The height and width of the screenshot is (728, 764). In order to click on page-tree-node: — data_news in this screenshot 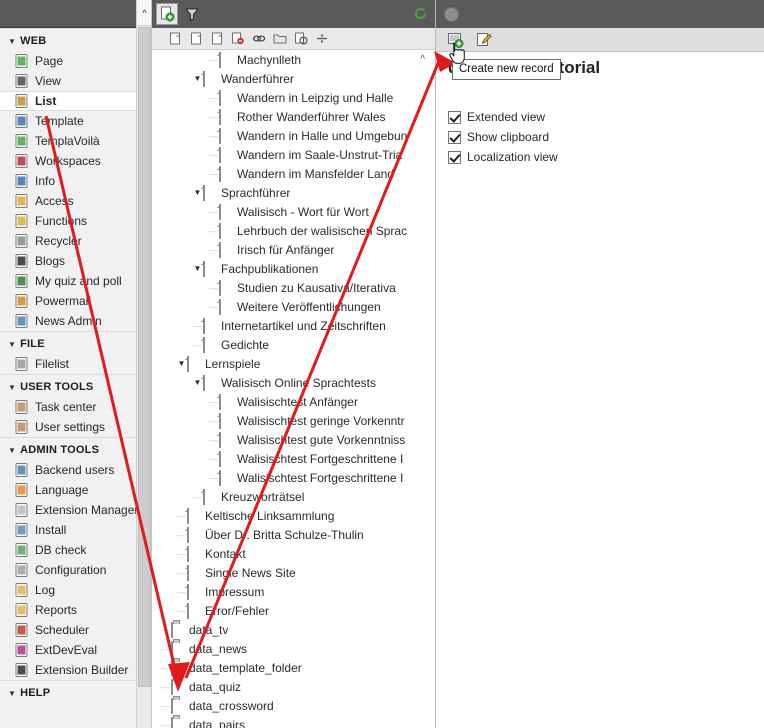, I will do `click(293, 648)`.